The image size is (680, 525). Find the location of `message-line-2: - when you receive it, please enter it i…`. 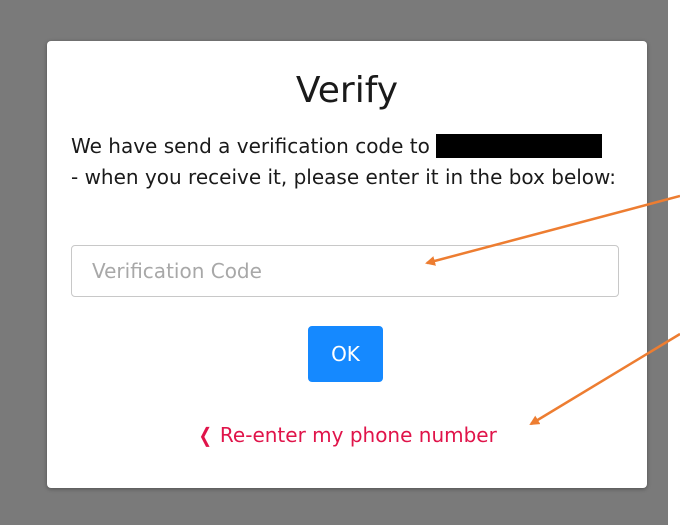

message-line-2: - when you receive it, please enter it i… is located at coordinates (344, 177).